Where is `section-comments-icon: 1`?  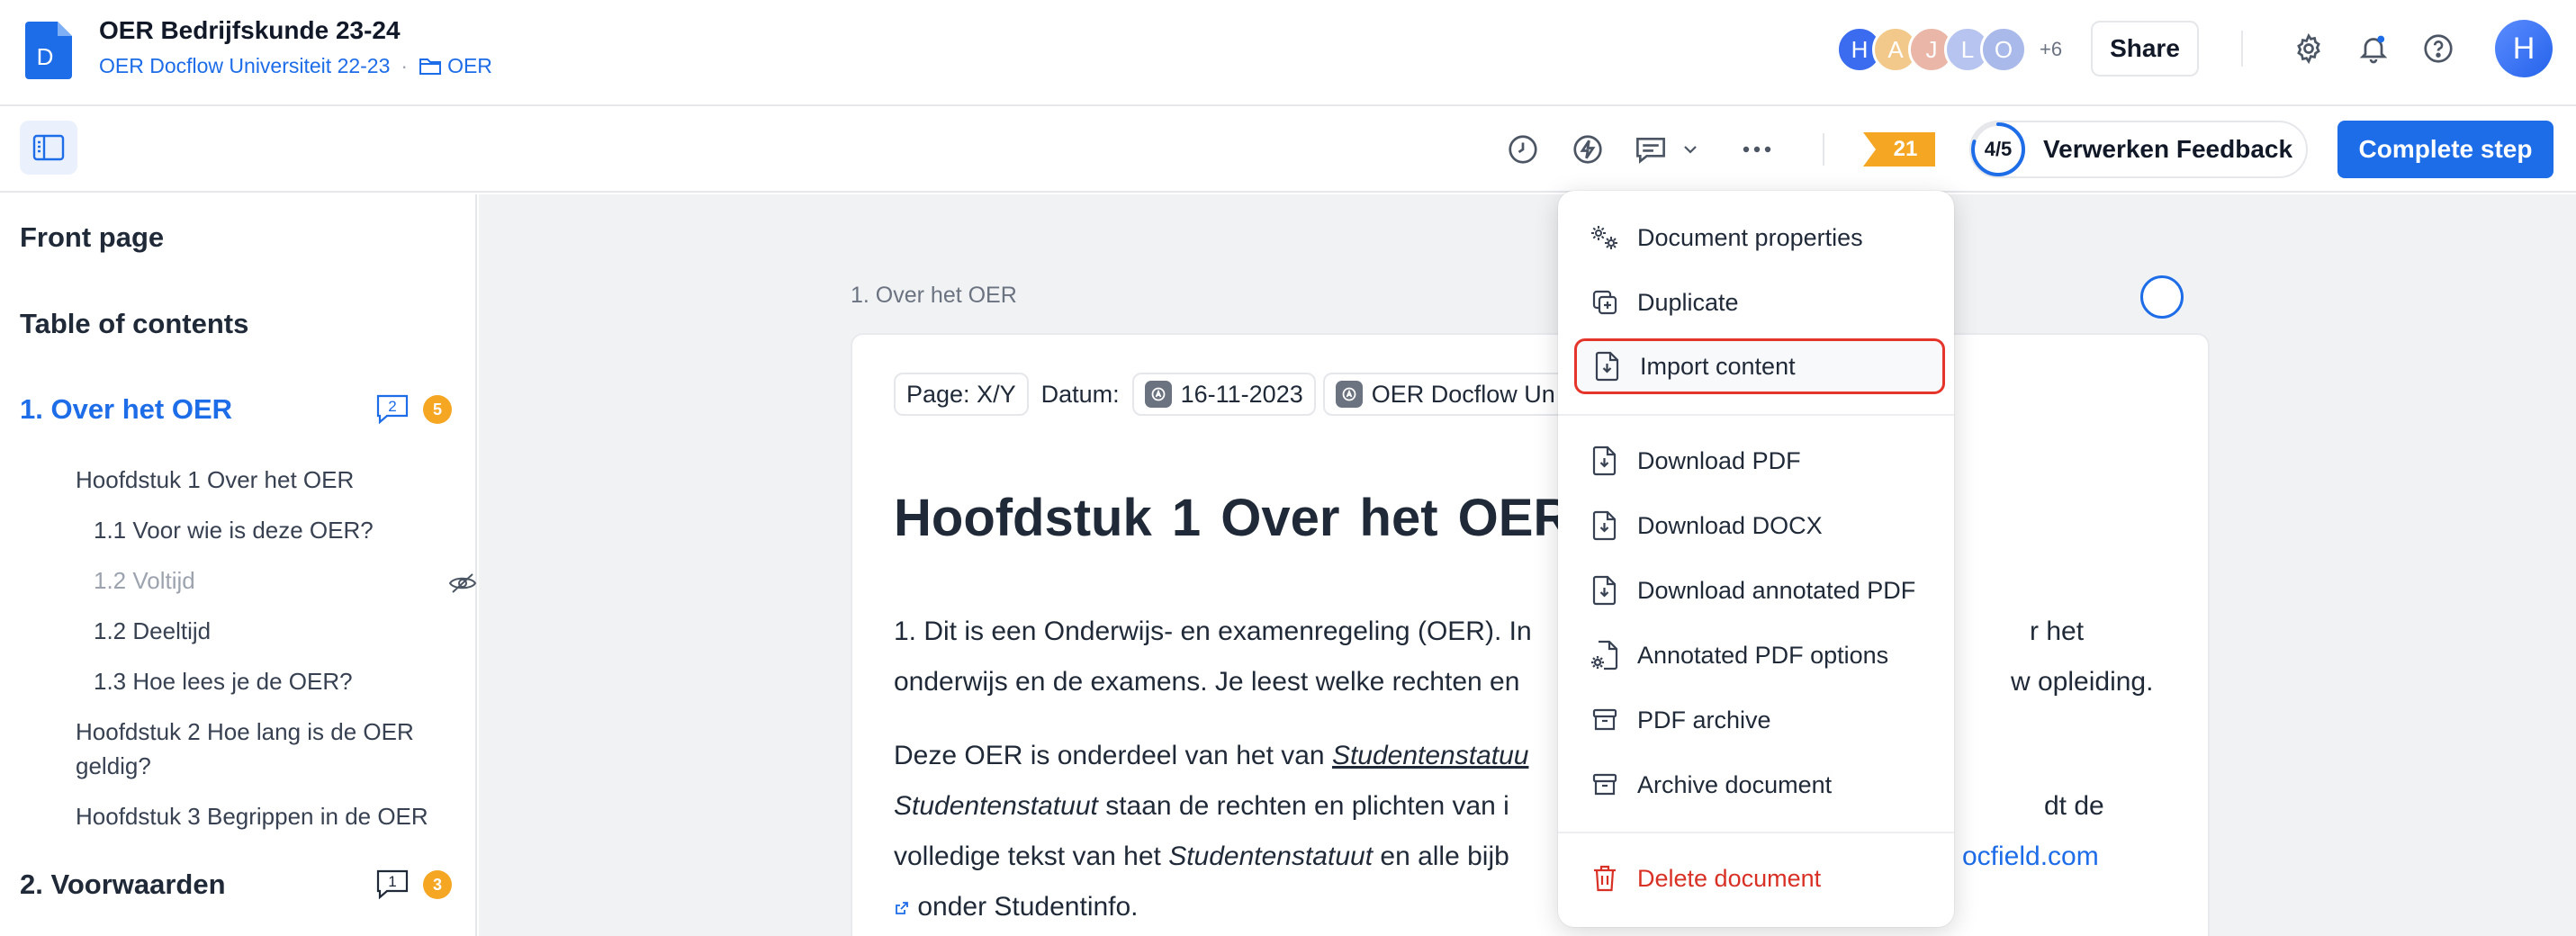
section-comments-icon: 1 is located at coordinates (392, 885).